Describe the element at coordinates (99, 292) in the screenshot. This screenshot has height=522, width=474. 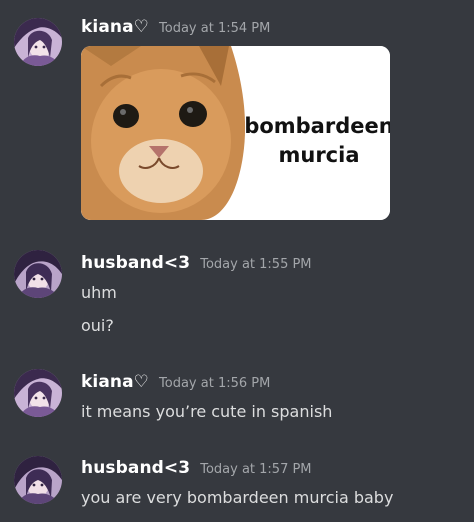
I see `message-text: uhm` at that location.